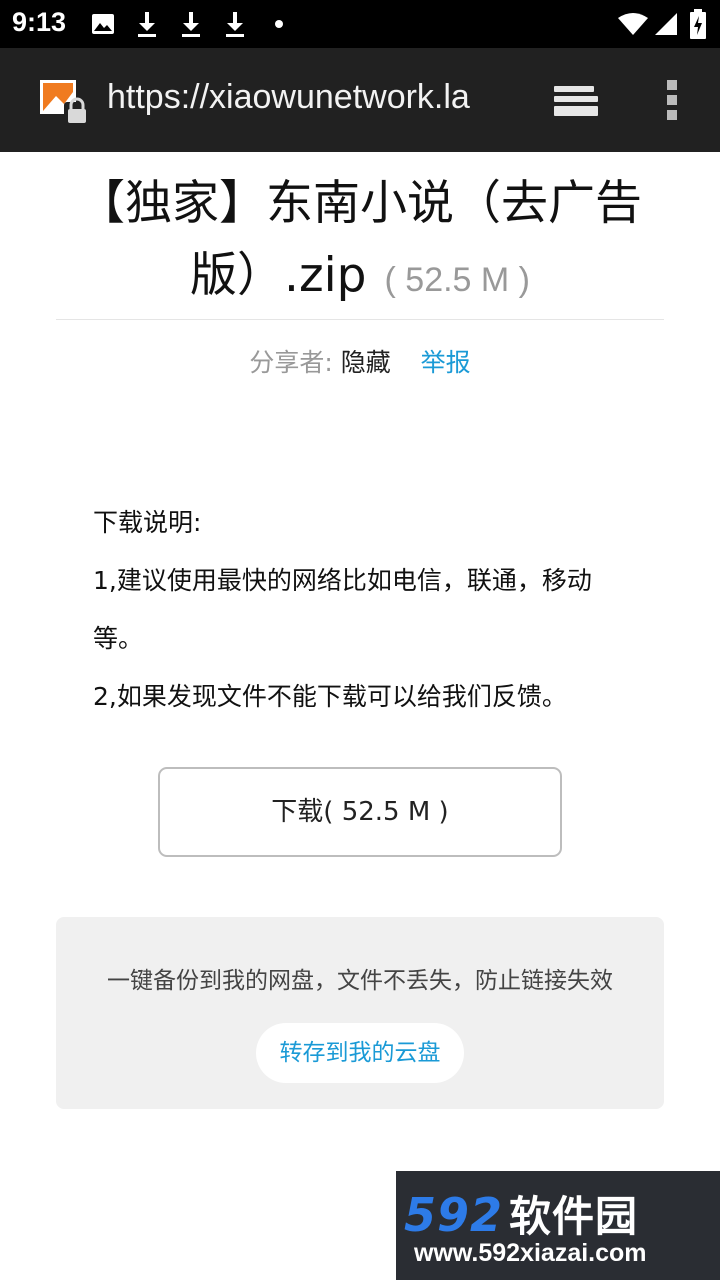  Describe the element at coordinates (317, 97) in the screenshot. I see `url-bar: https://xiaowunetwork.la` at that location.